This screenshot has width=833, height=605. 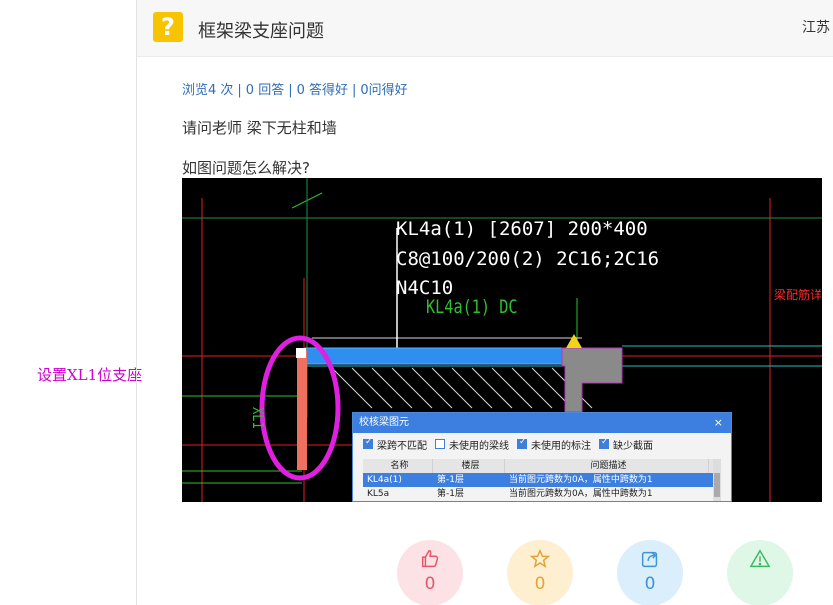 What do you see at coordinates (440, 444) in the screenshot?
I see `checkbox-unchecked` at bounding box center [440, 444].